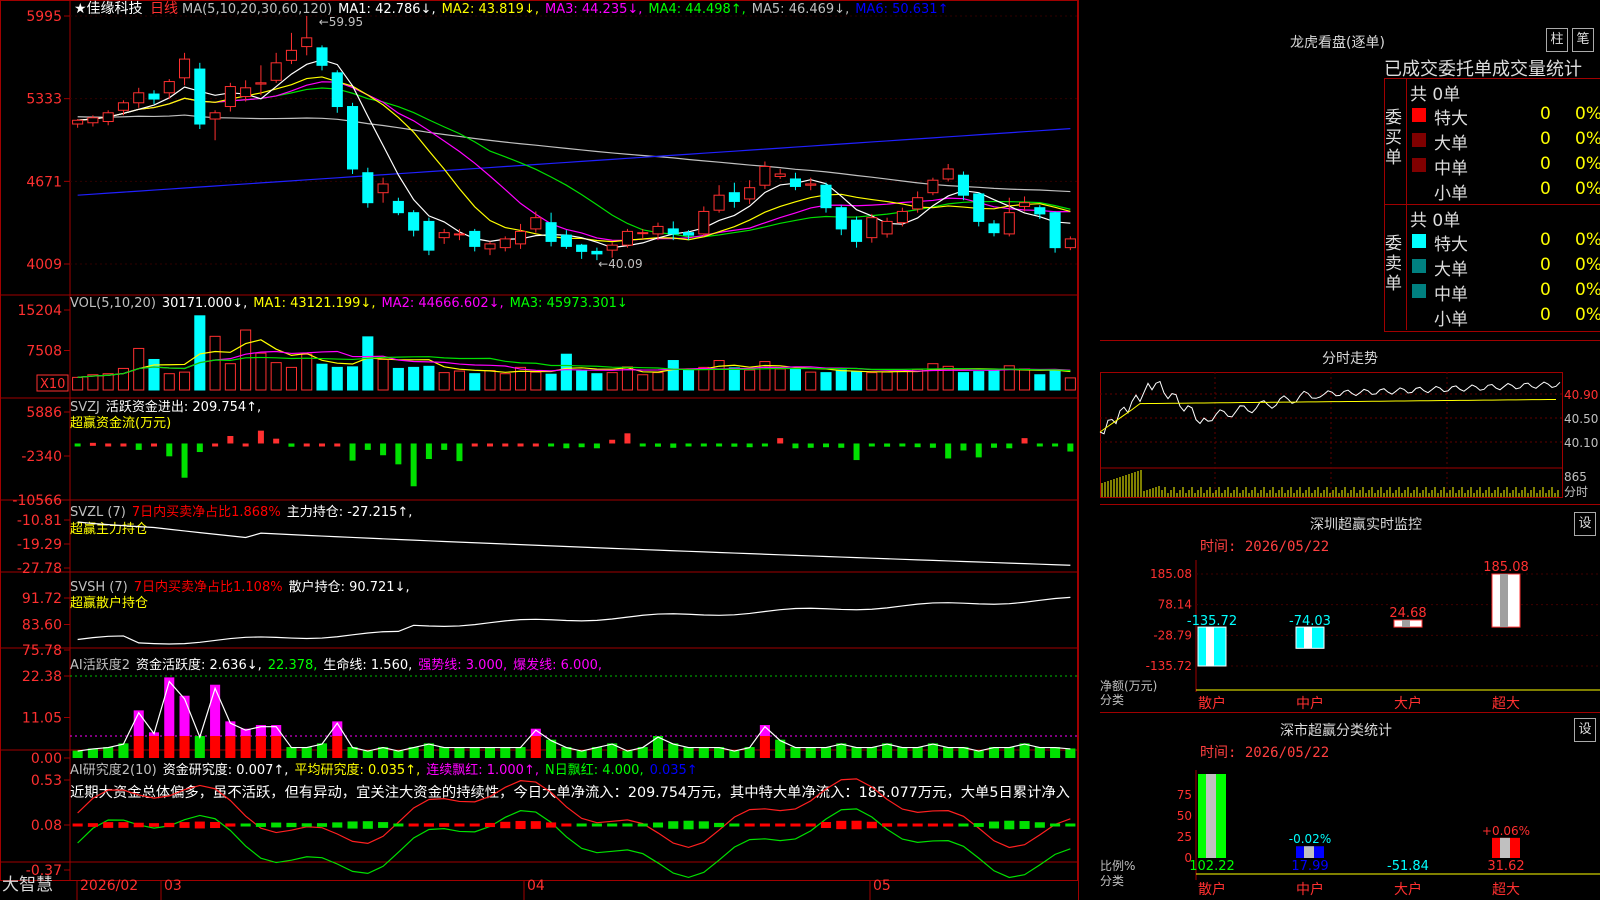  Describe the element at coordinates (1506, 890) in the screenshot. I see `classify-category: 超大` at that location.